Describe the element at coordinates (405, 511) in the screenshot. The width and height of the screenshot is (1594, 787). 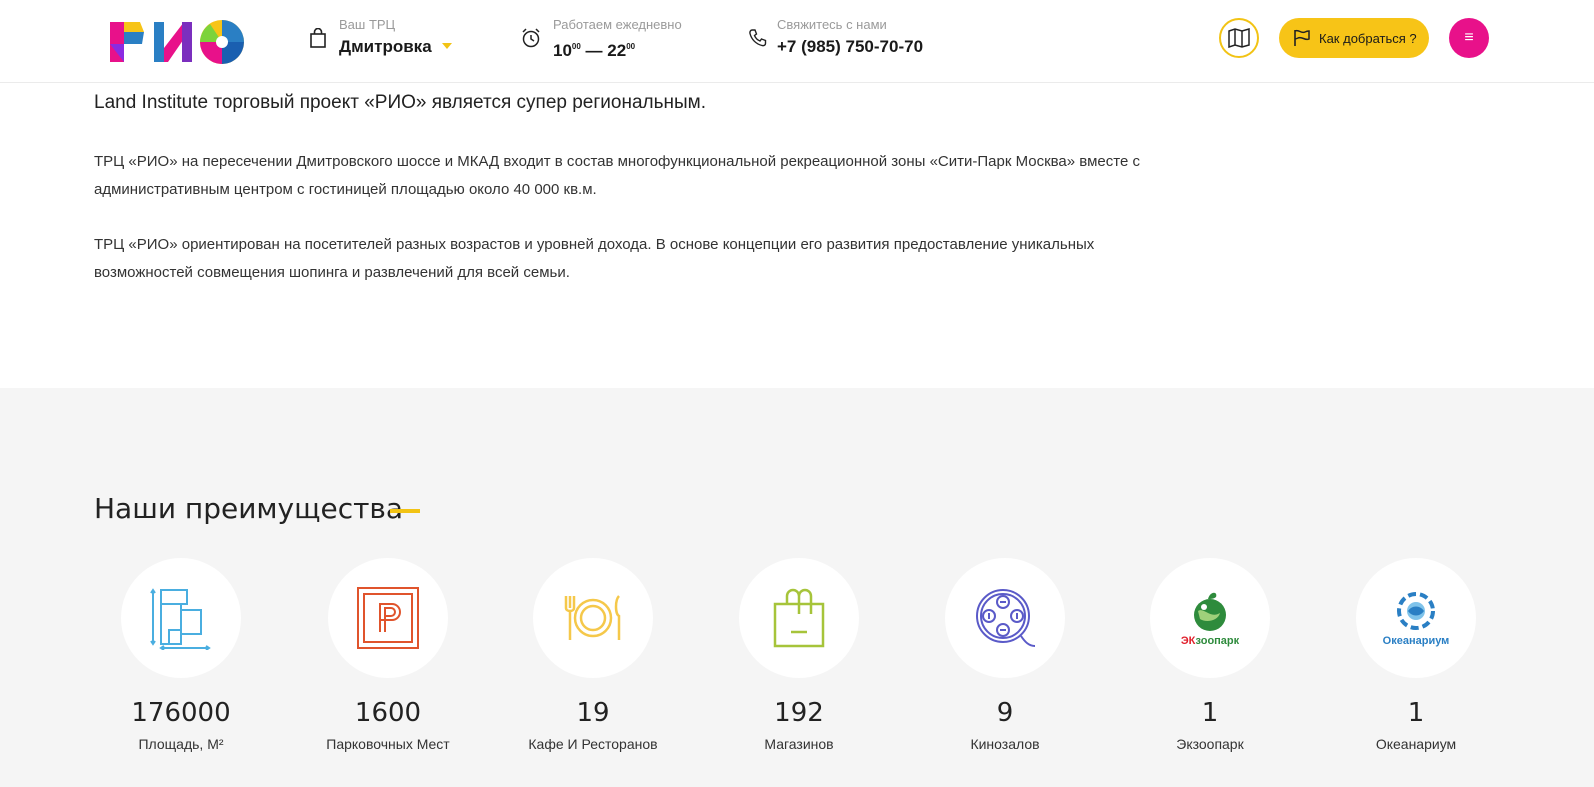
I see `title-accent-dash` at that location.